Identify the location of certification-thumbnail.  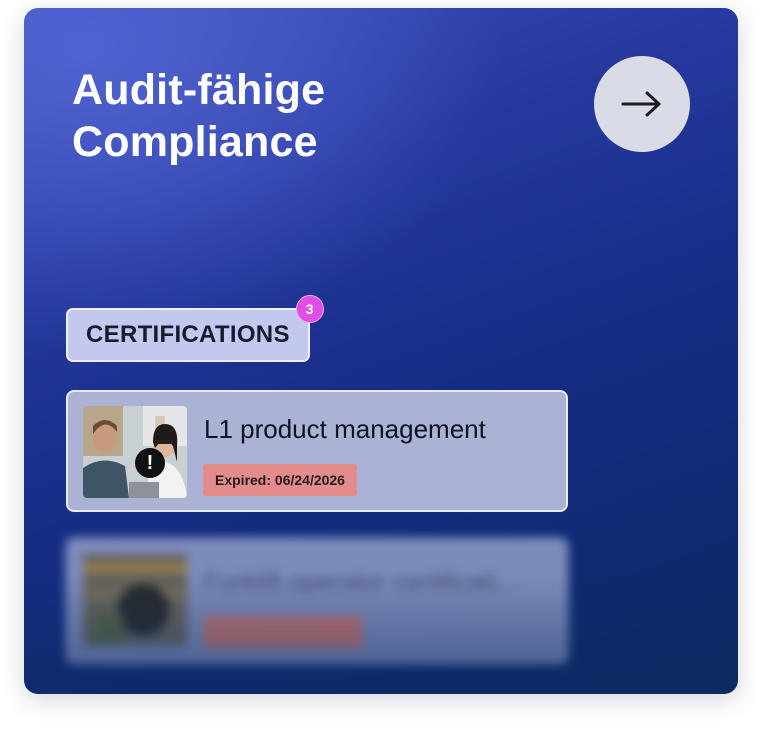
(135, 600).